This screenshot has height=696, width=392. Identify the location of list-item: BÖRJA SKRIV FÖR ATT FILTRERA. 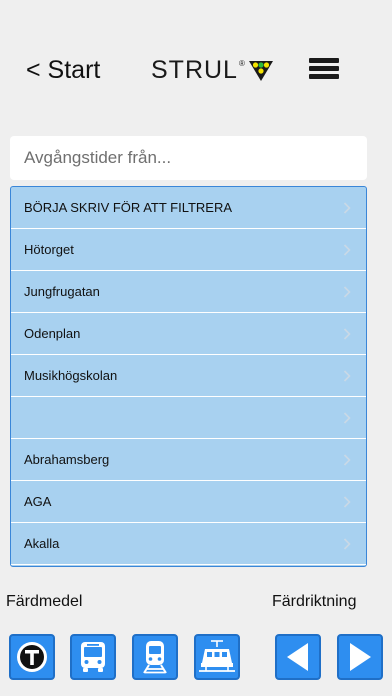
(188, 208).